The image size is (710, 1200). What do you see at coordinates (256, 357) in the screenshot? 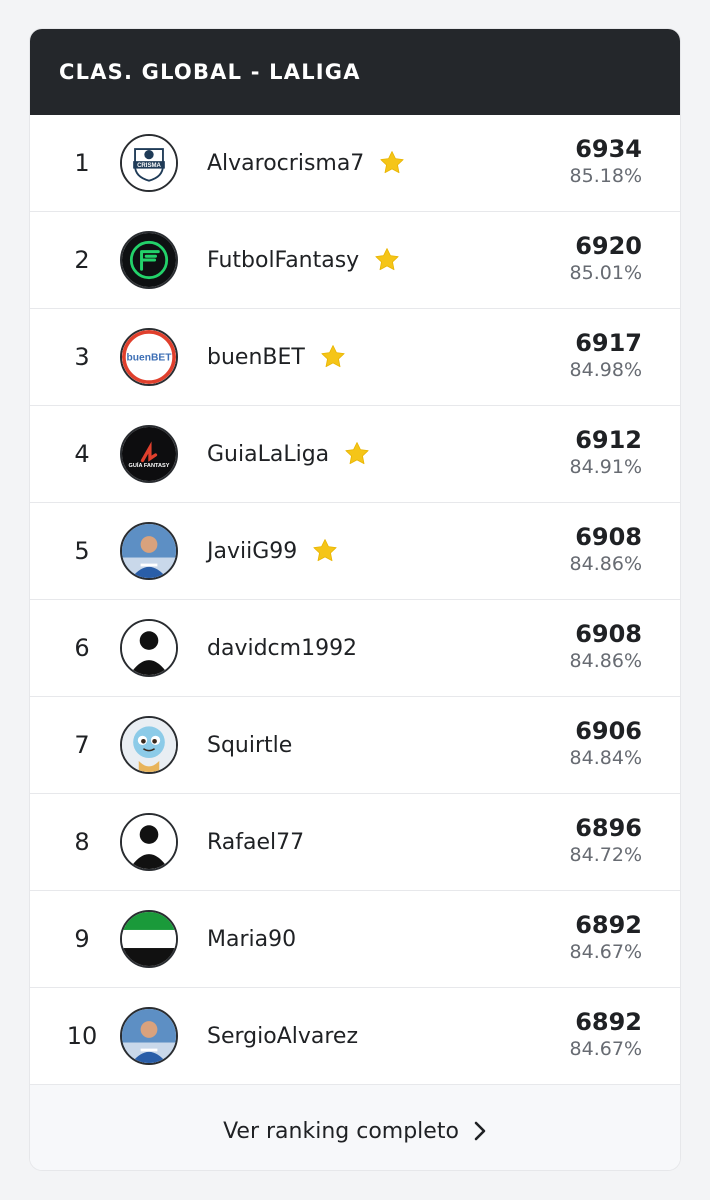
I see `user-name: buenBET` at bounding box center [256, 357].